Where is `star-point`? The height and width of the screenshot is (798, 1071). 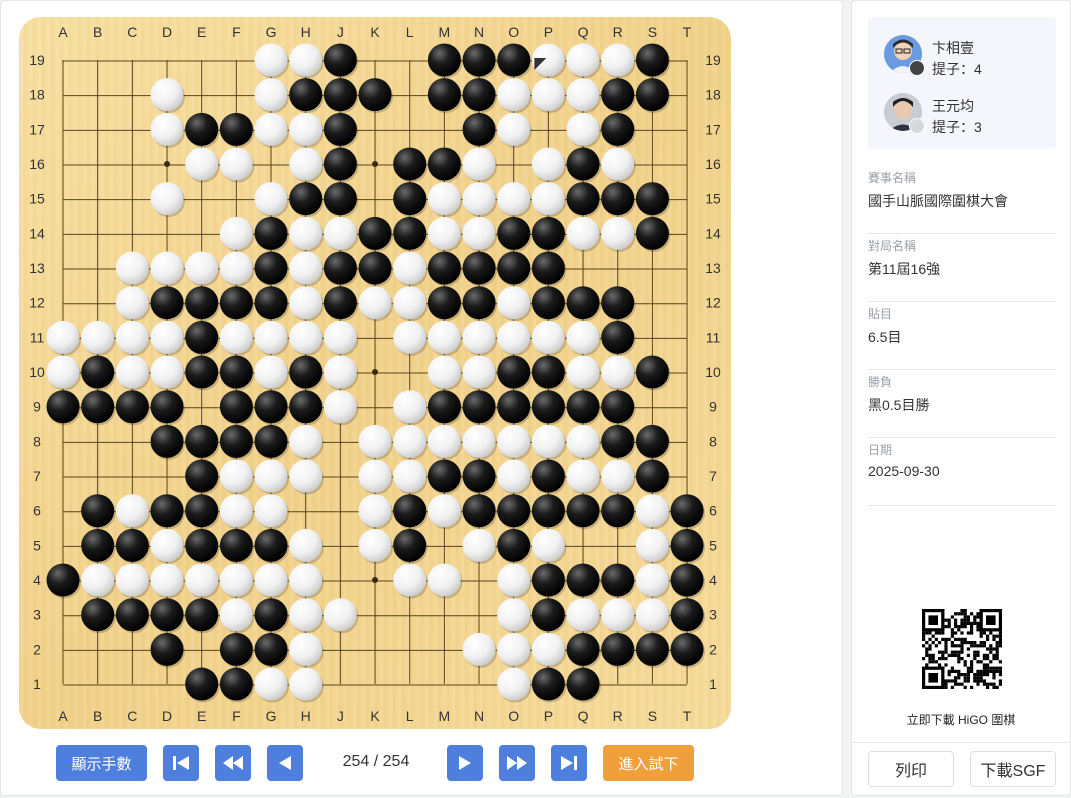
star-point is located at coordinates (375, 372).